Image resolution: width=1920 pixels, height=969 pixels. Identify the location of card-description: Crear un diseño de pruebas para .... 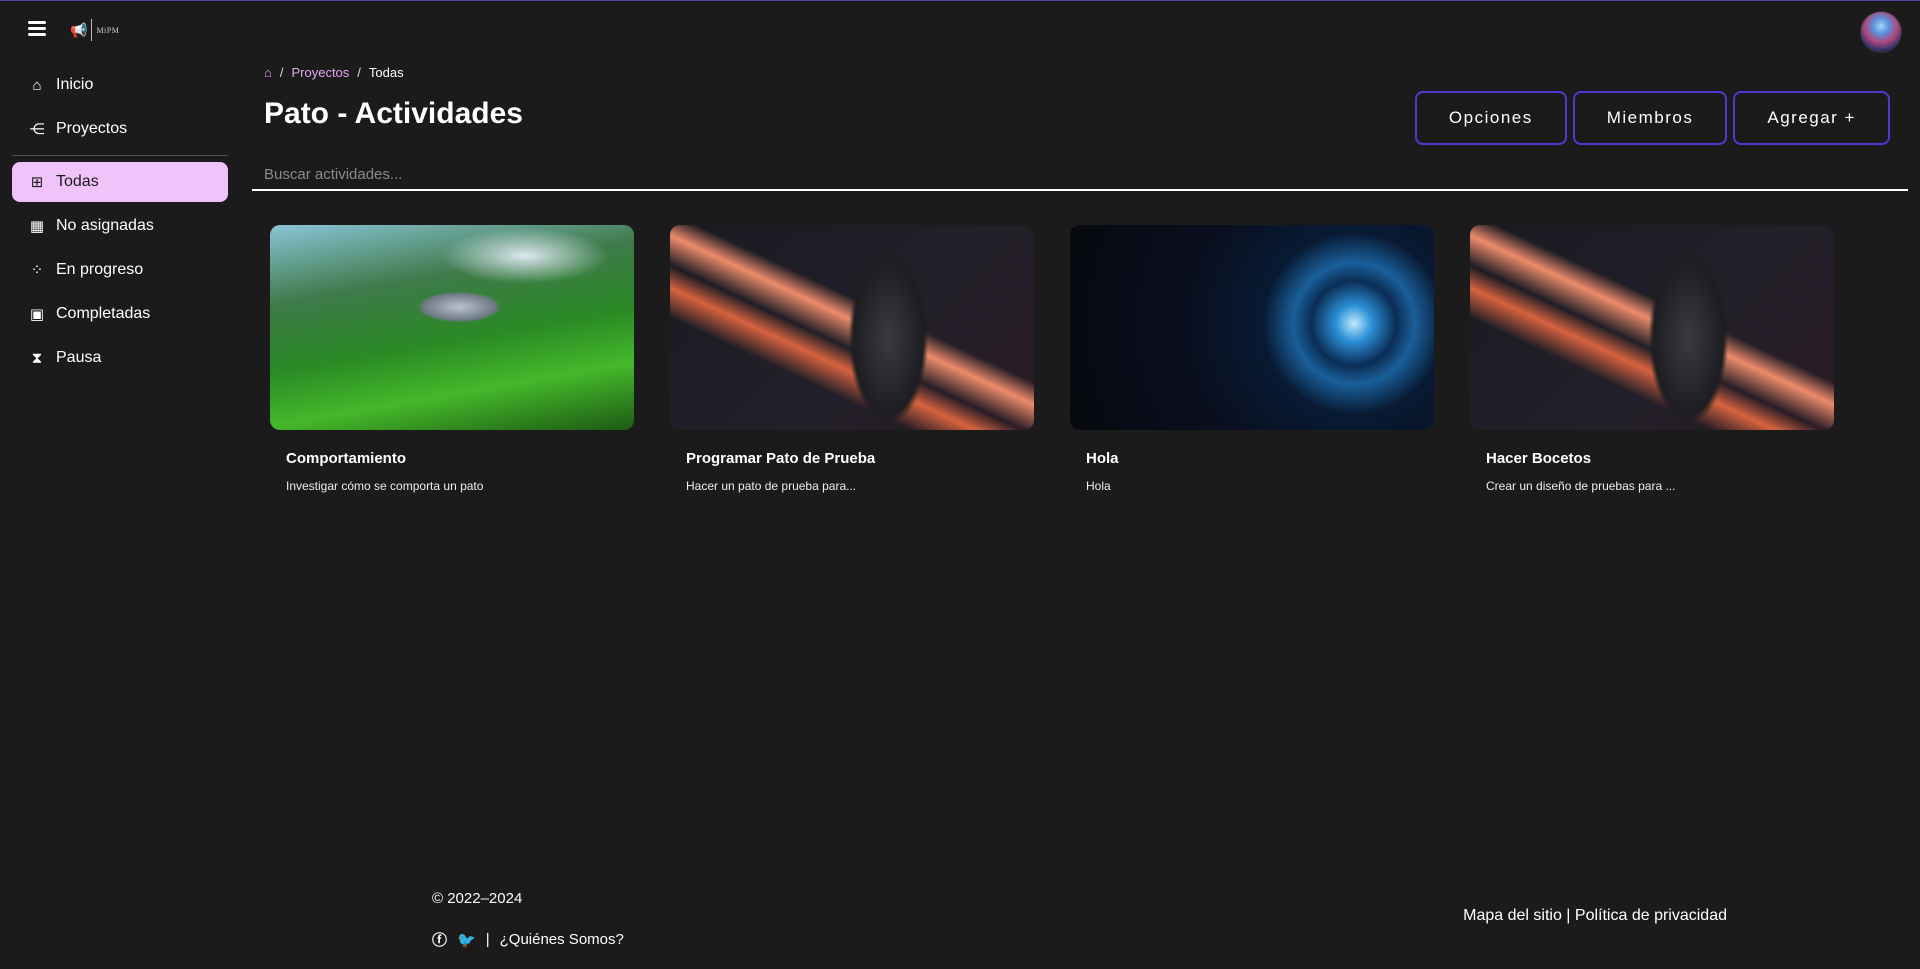
(1581, 486).